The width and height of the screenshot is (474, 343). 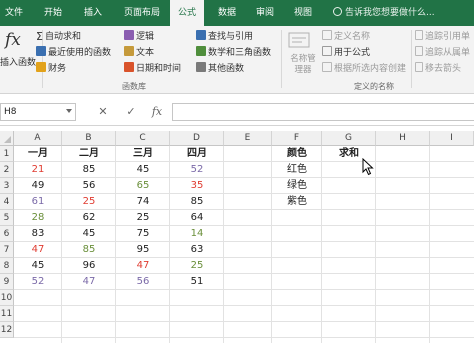 What do you see at coordinates (224, 37) in the screenshot?
I see `lookup-button: 查找与引用` at bounding box center [224, 37].